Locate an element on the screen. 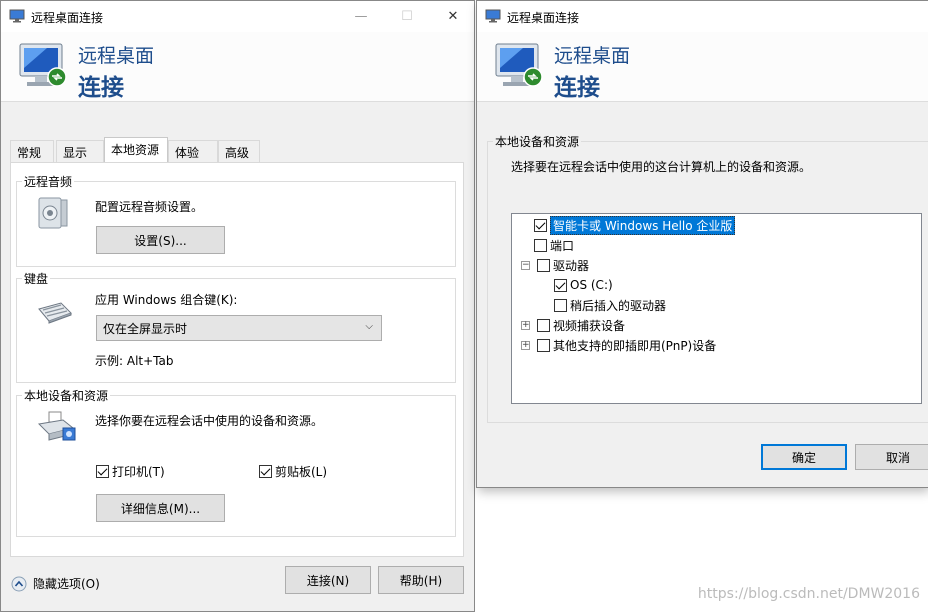  keyboard-label: 键盘 is located at coordinates (36, 278).